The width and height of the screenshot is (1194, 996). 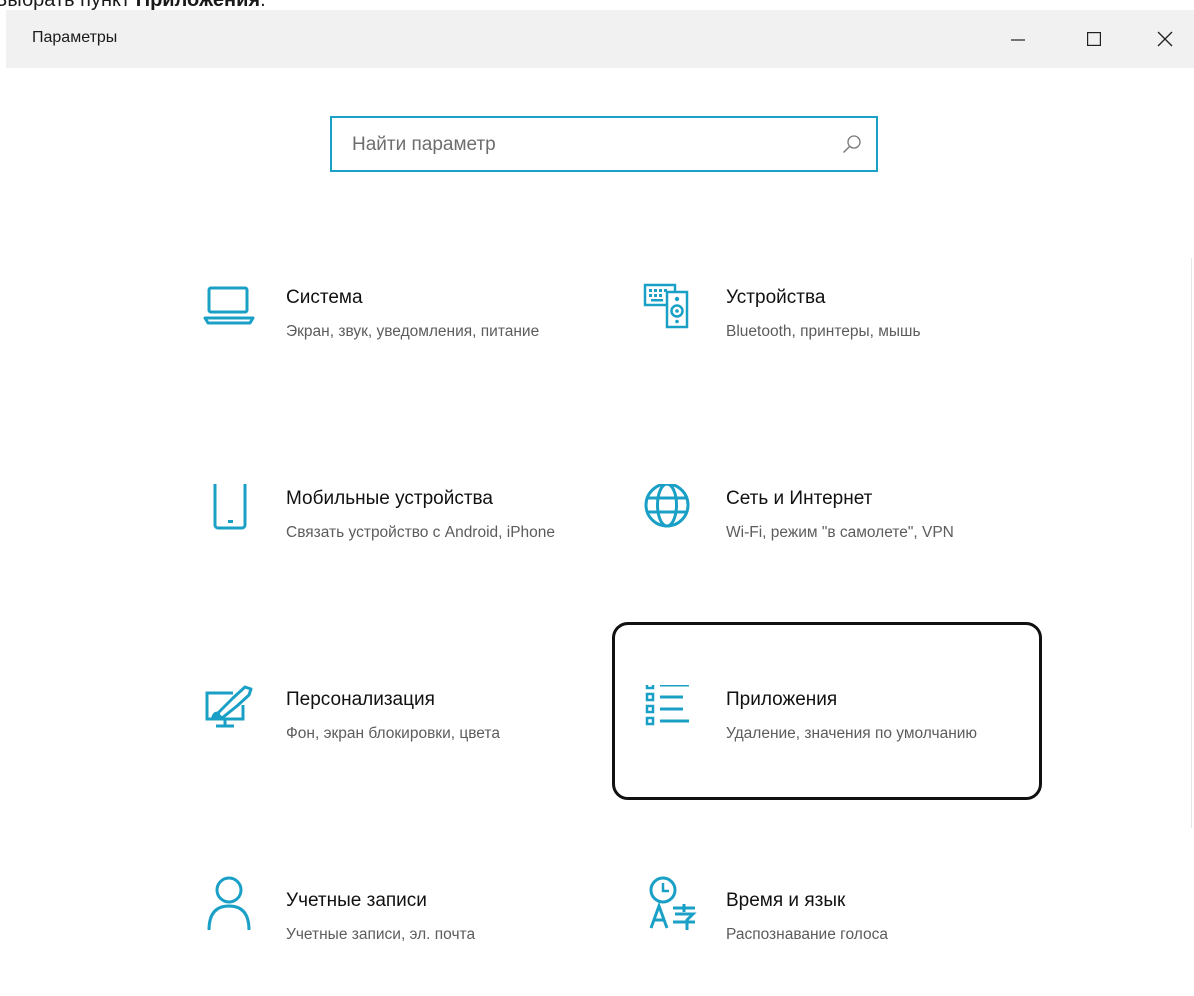 I want to click on tile-title: Приложения, so click(x=782, y=699).